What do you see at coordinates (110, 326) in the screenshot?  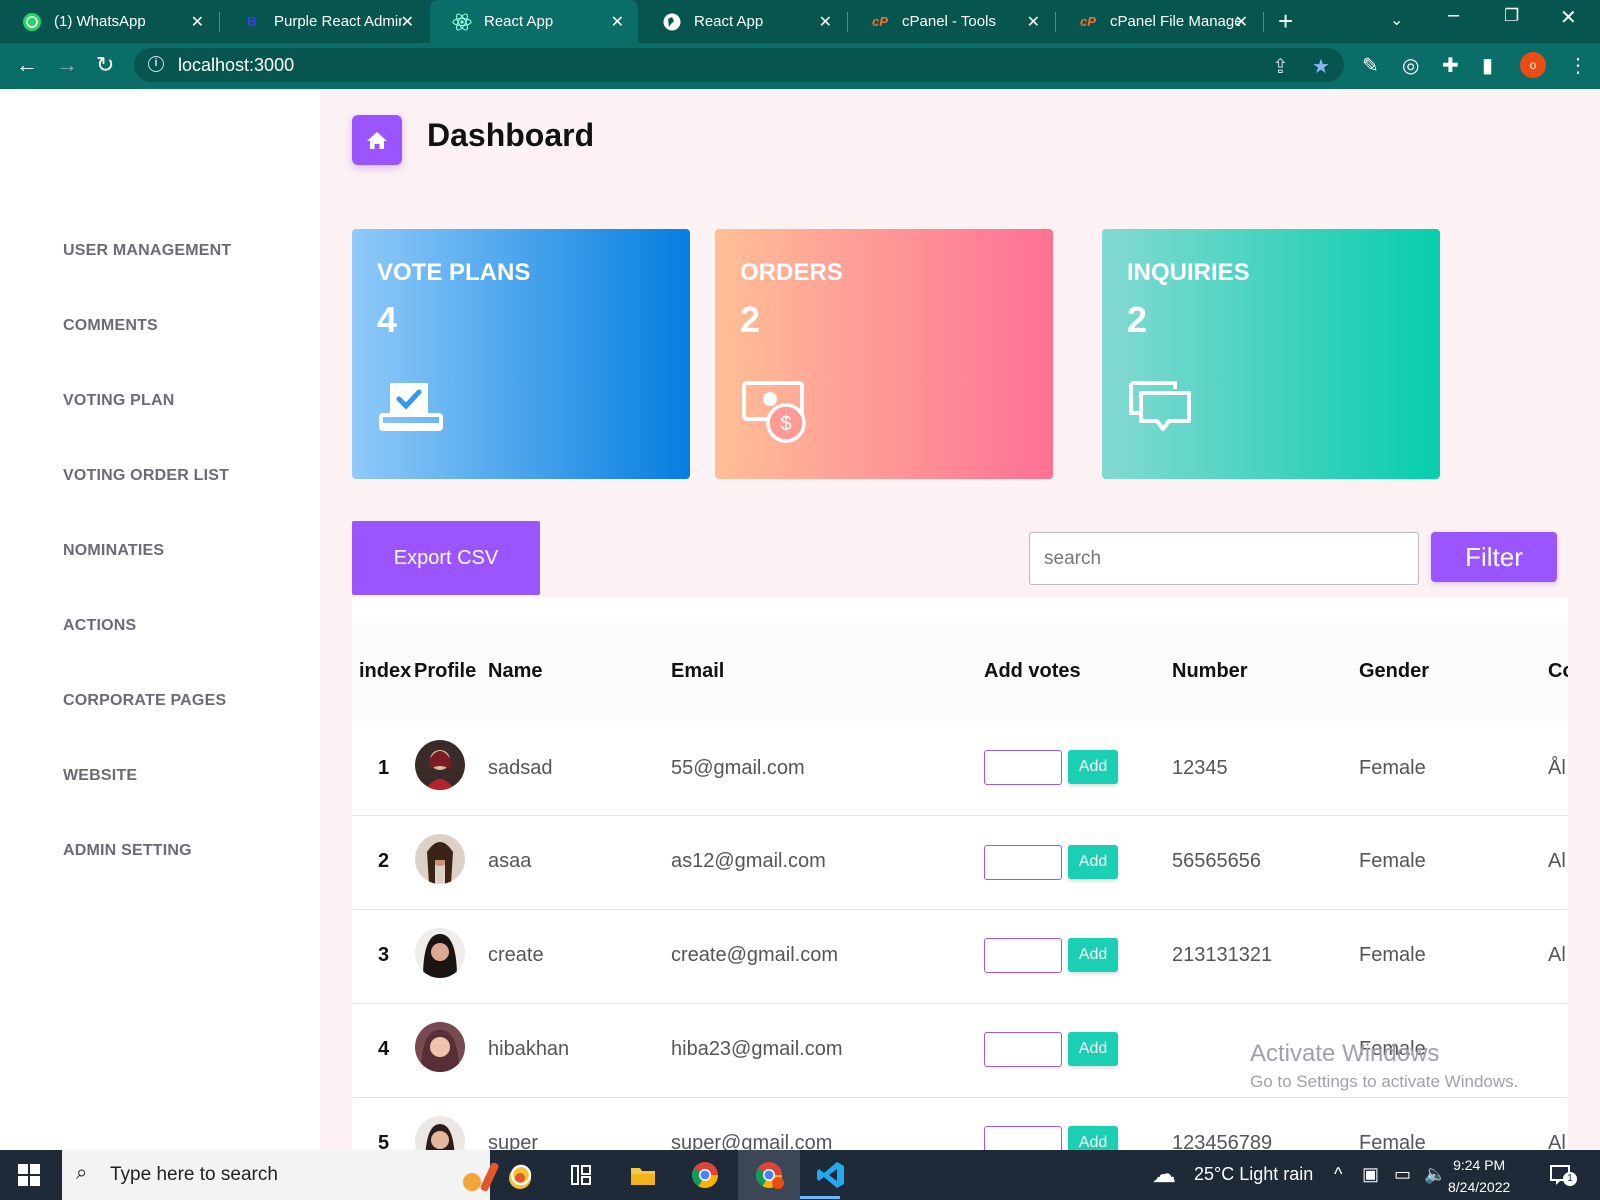 I see `sidebar-item-comments: COMMENTS` at bounding box center [110, 326].